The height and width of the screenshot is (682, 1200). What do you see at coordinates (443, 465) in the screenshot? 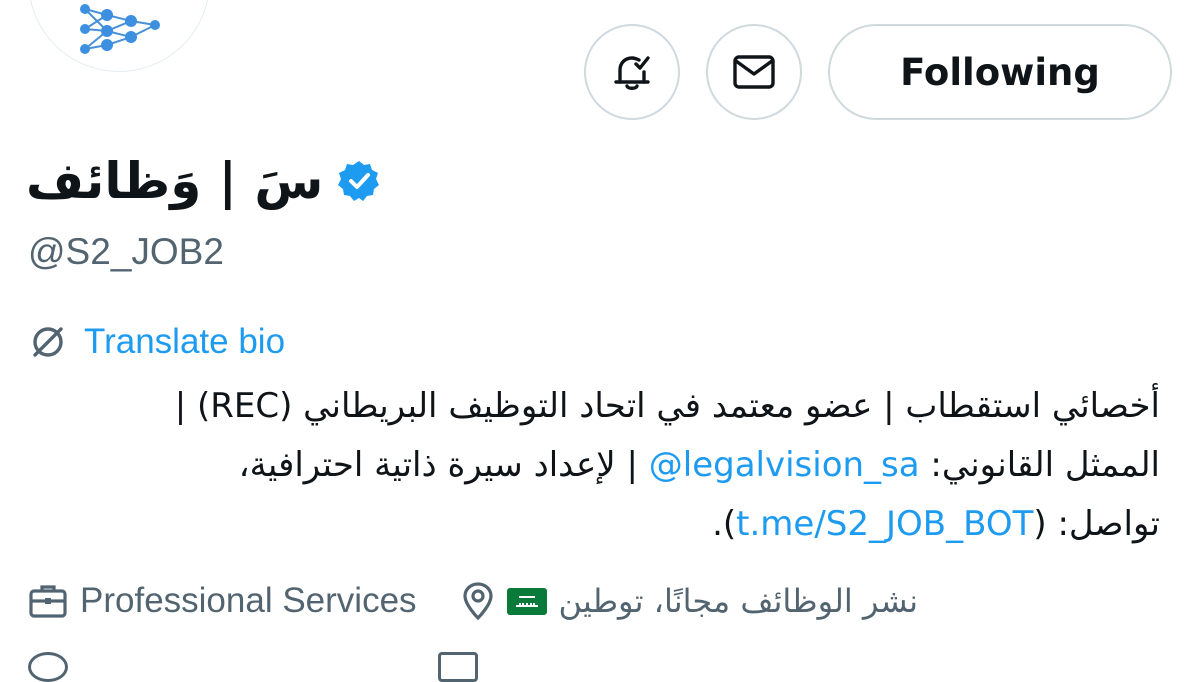
I see `bio-text: | لإعداد سيرة ذاتية احترافية،` at bounding box center [443, 465].